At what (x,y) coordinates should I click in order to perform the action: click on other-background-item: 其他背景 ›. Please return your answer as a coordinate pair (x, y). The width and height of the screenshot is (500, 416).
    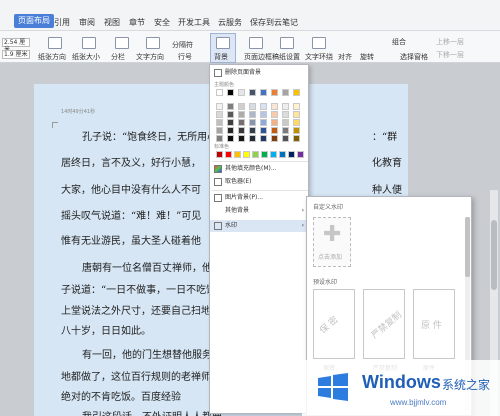
    Looking at the image, I should click on (259, 211).